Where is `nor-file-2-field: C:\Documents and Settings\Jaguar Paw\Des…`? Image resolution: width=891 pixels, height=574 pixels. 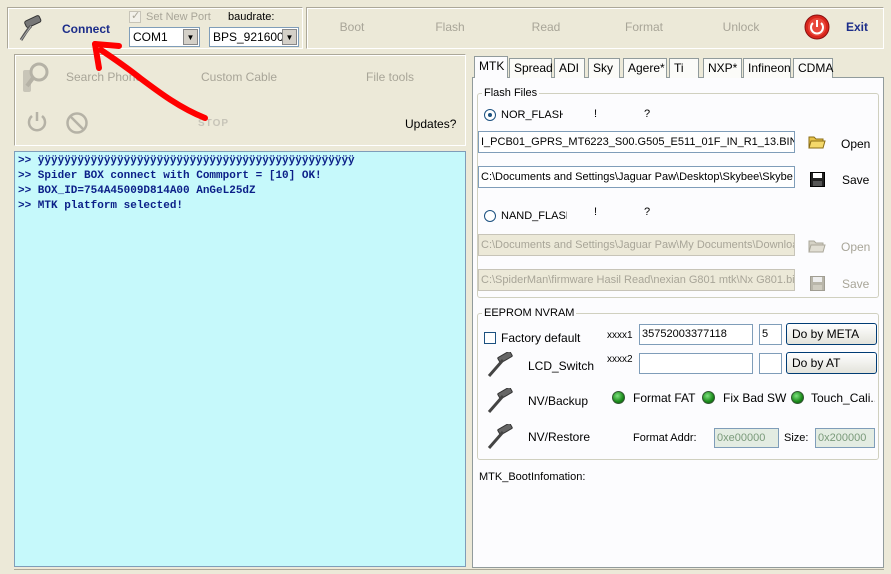
nor-file-2-field: C:\Documents and Settings\Jaguar Paw\Des… is located at coordinates (636, 177).